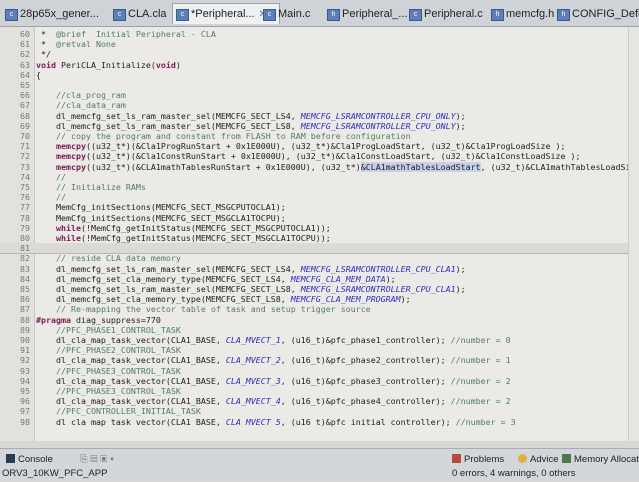 This screenshot has height=482, width=639. I want to click on line-number: 98, so click(25, 421).